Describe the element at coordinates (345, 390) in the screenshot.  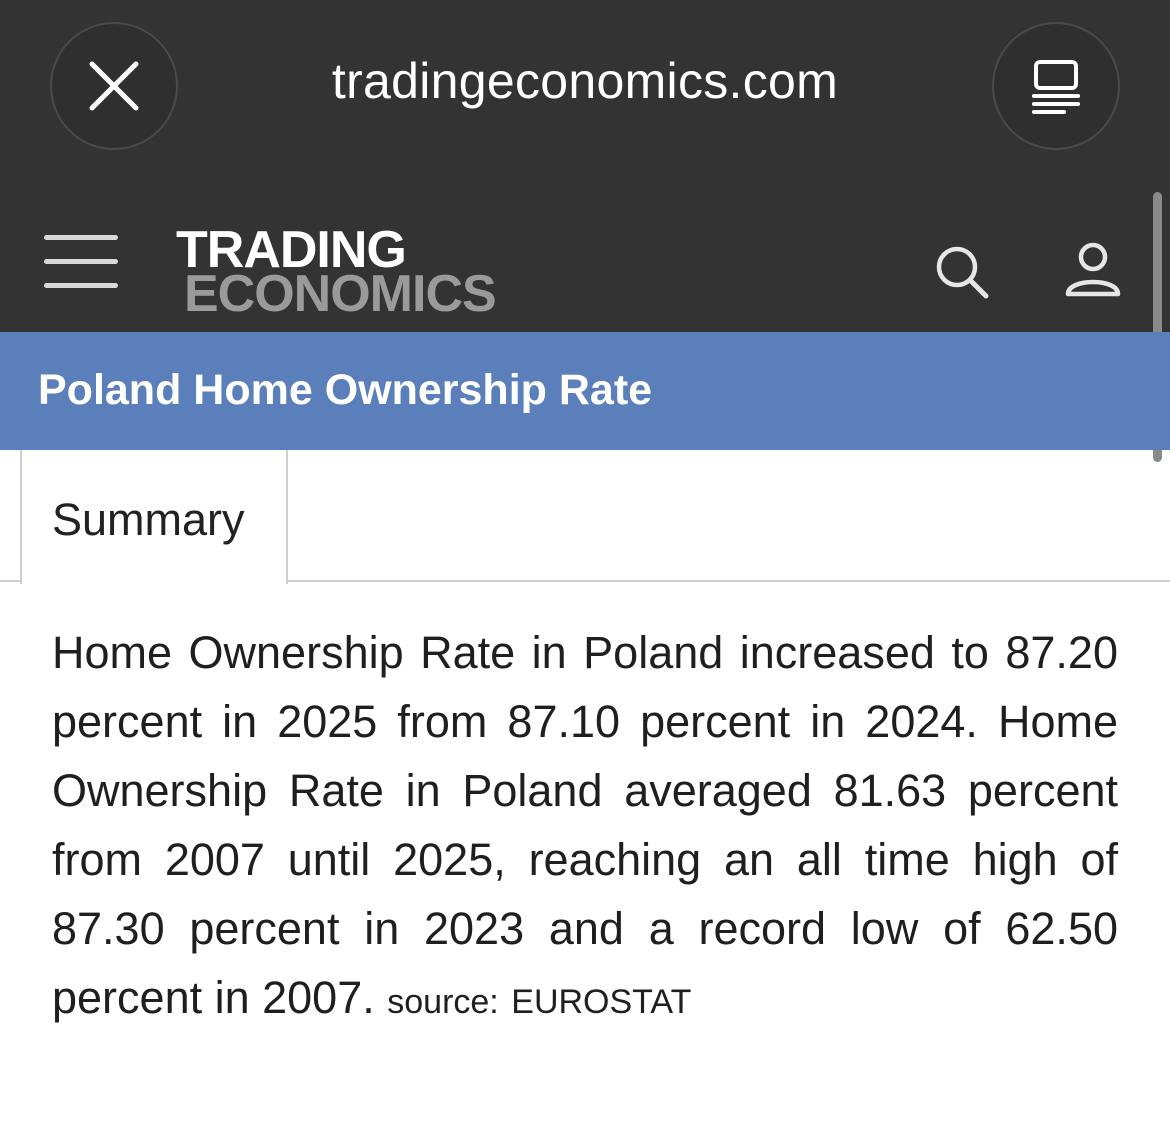
I see `page-title: Poland Home Ownership Rate` at that location.